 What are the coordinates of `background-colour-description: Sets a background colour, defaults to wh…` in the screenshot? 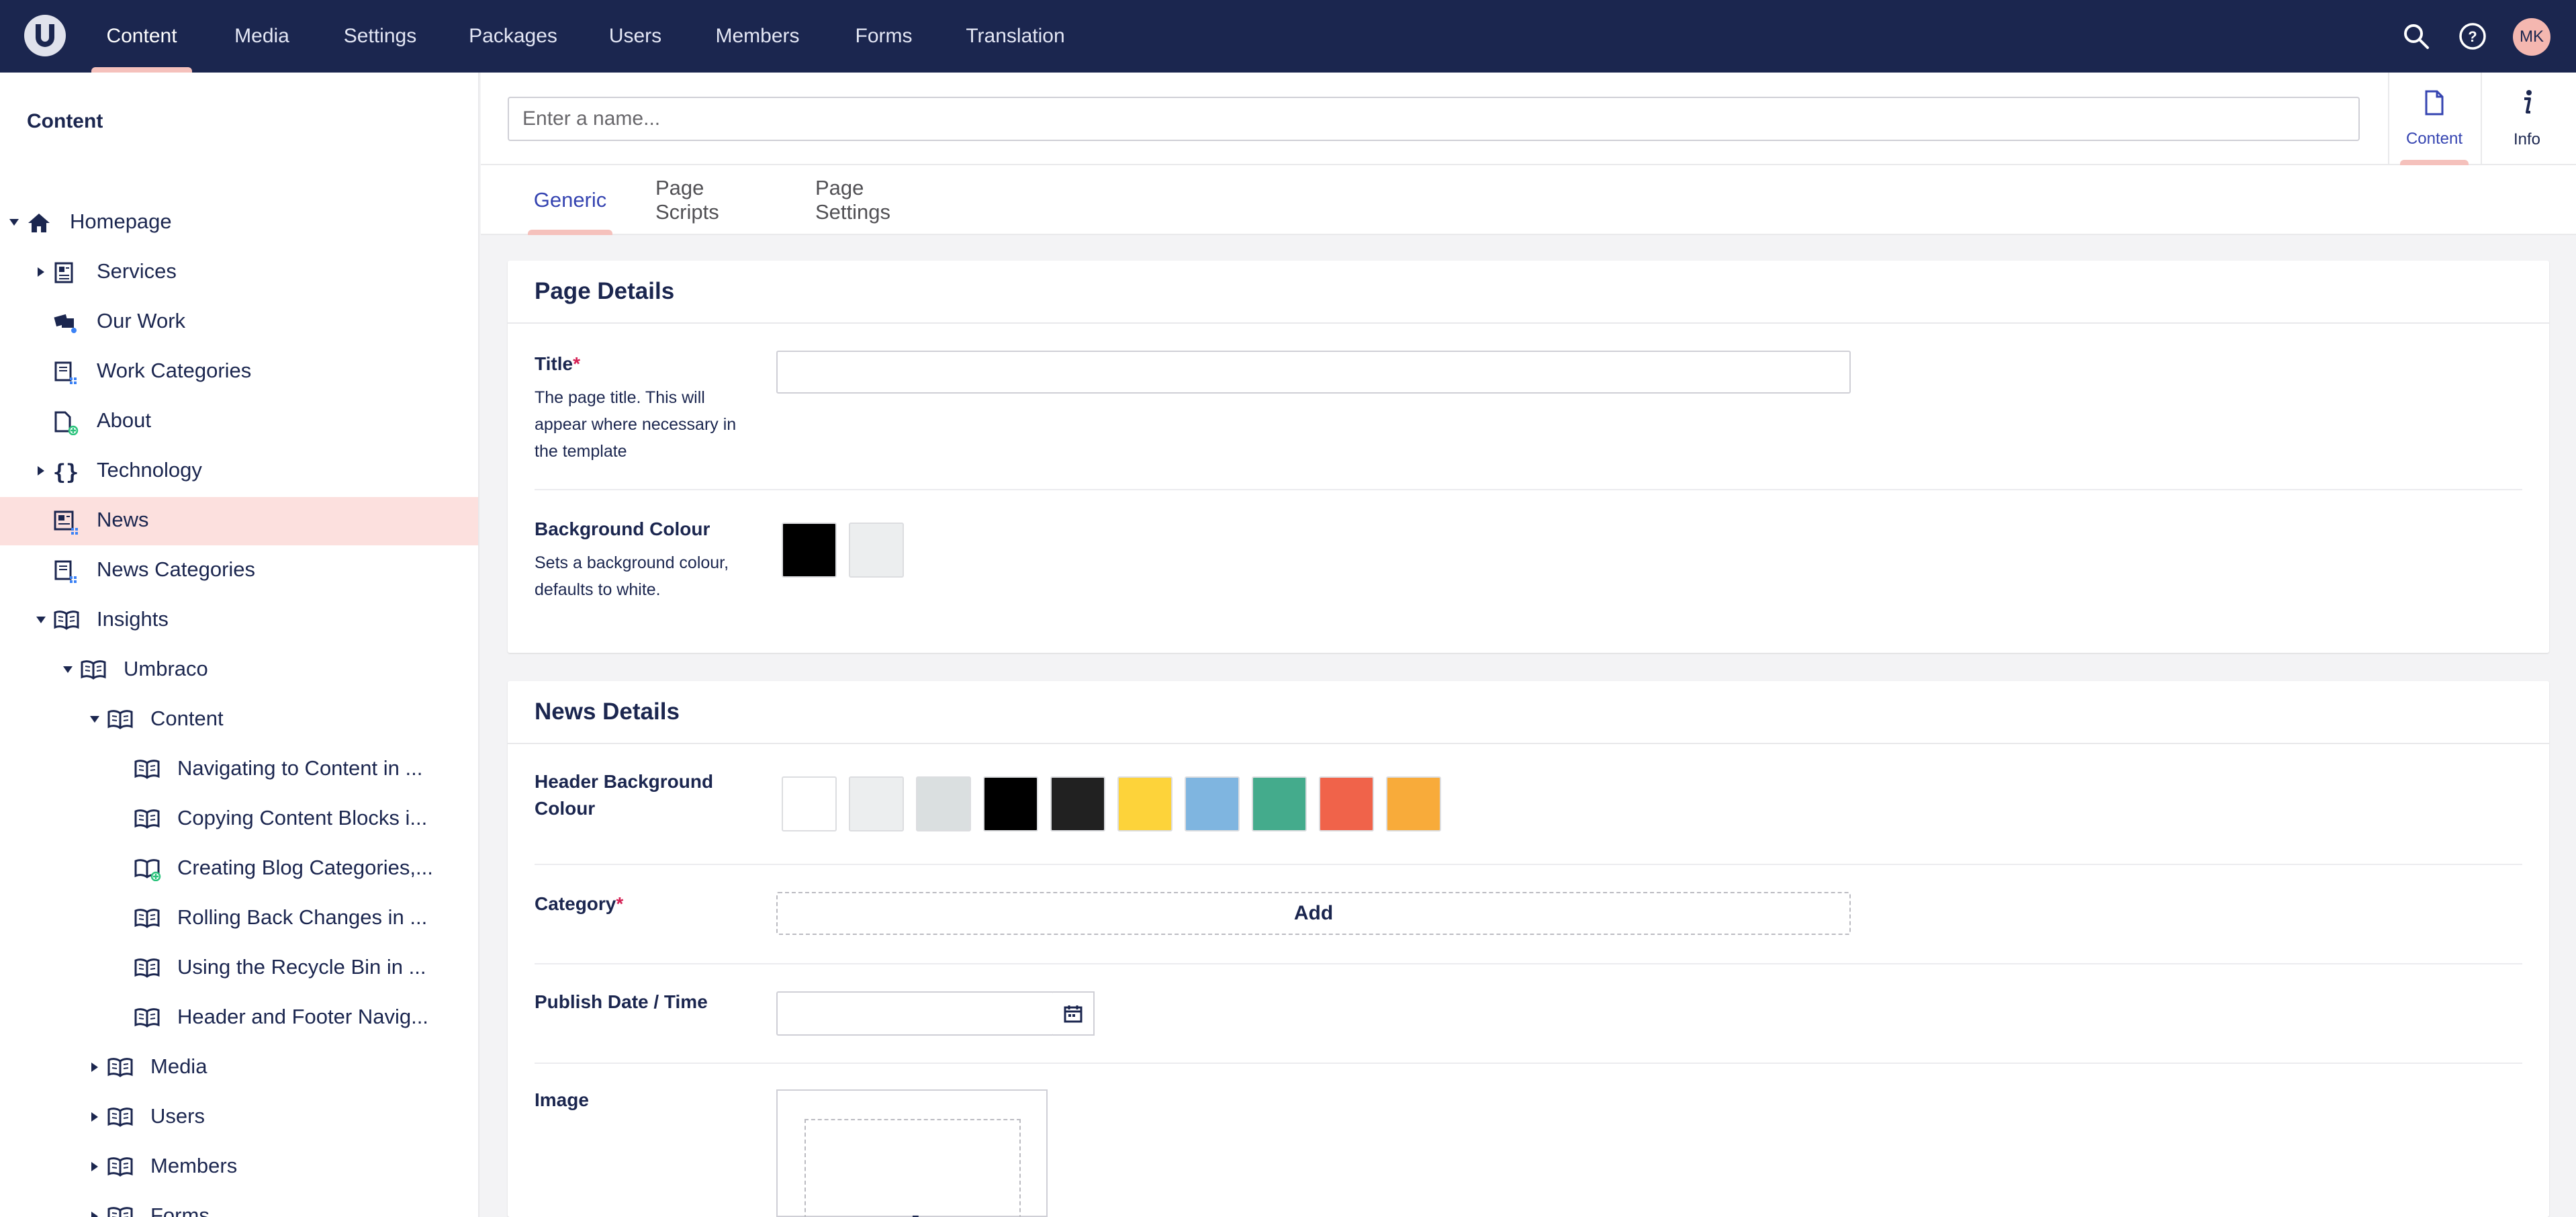 It's located at (632, 576).